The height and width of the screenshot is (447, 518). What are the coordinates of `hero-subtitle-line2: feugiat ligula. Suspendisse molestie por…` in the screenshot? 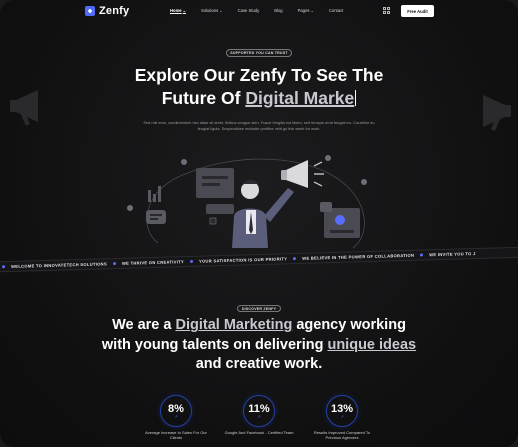 It's located at (259, 128).